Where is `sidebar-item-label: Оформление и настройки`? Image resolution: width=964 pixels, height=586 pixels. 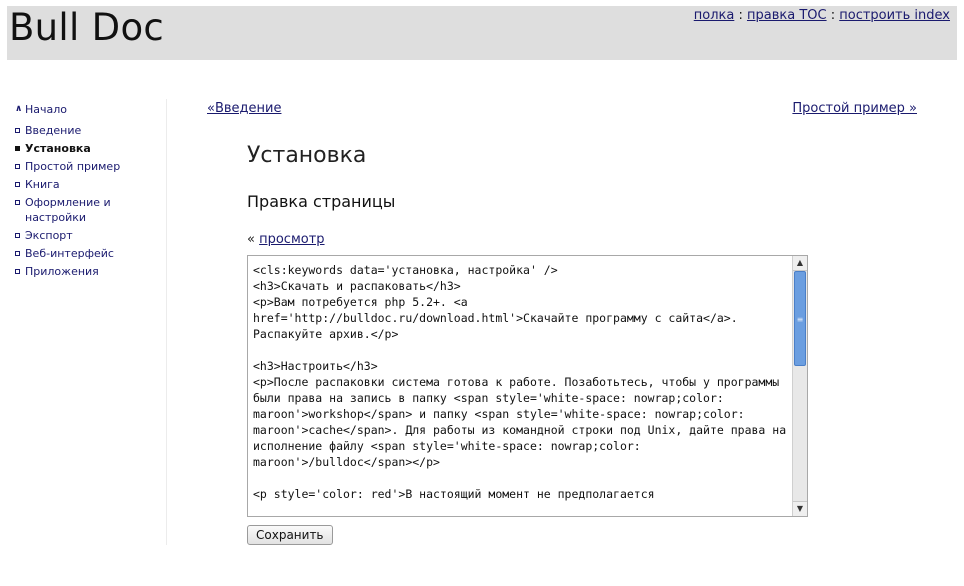 sidebar-item-label: Оформление и настройки is located at coordinates (95, 210).